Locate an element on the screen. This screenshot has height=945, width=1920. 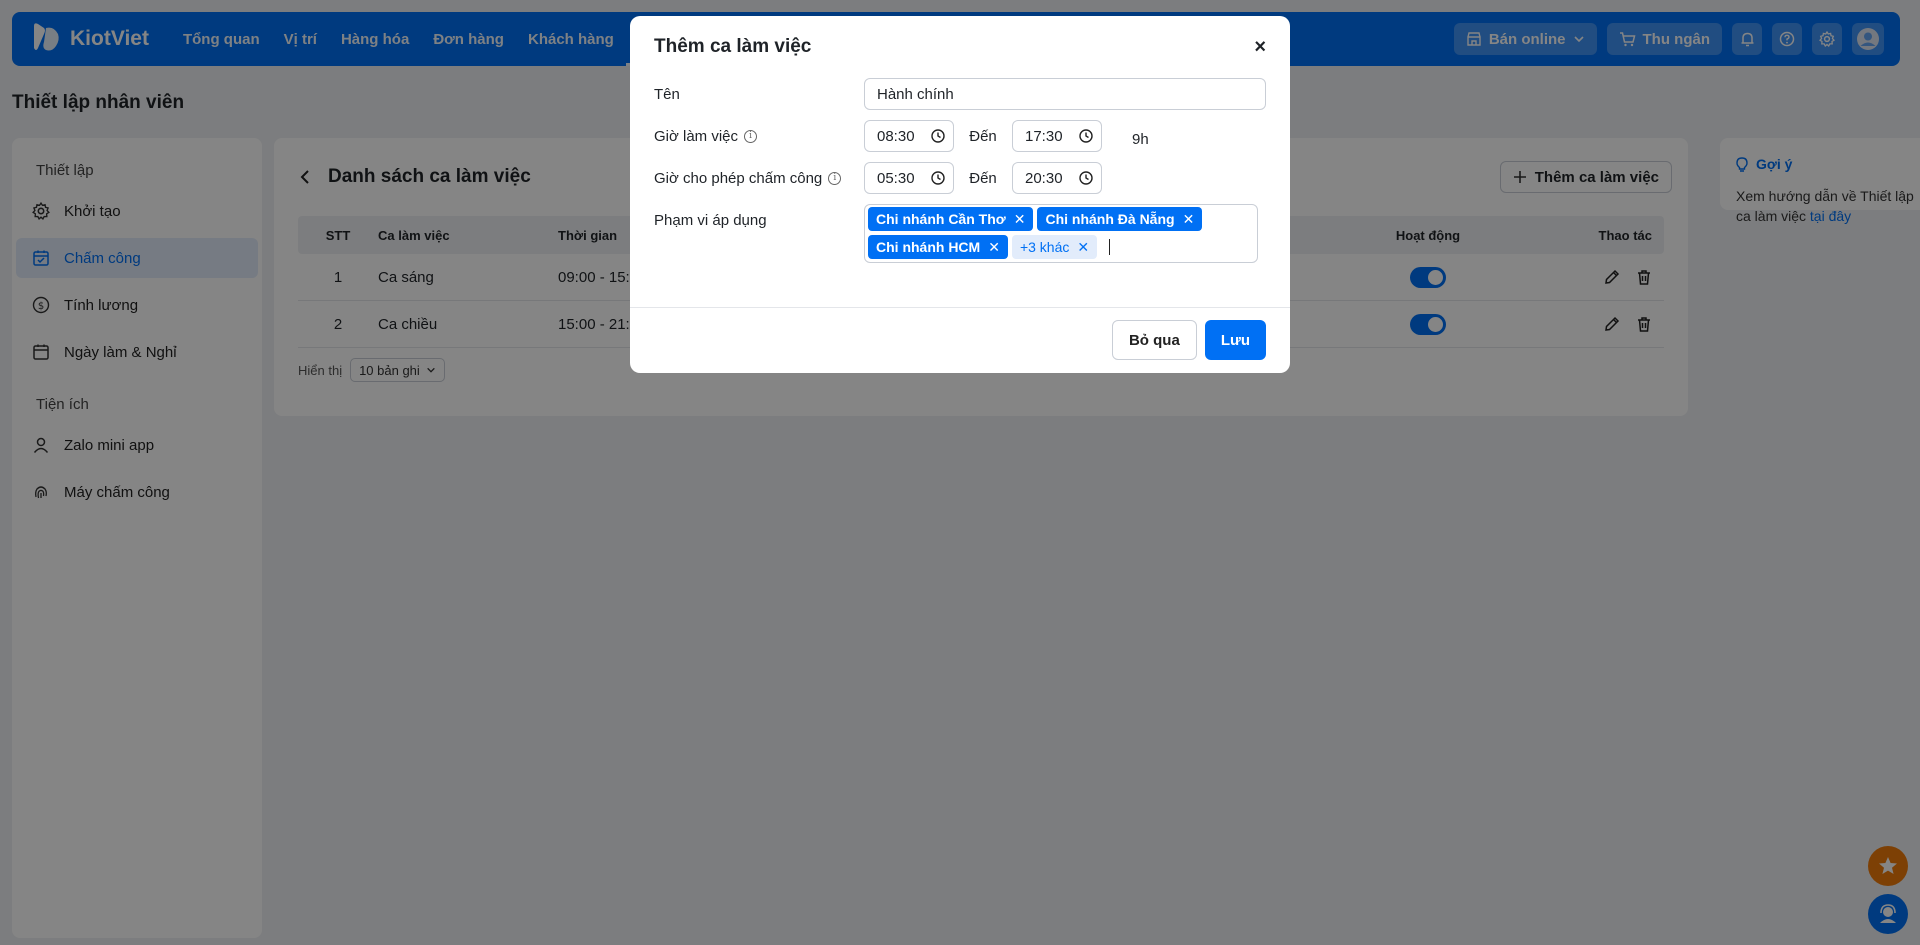
duration-value: 9h is located at coordinates (1140, 139).